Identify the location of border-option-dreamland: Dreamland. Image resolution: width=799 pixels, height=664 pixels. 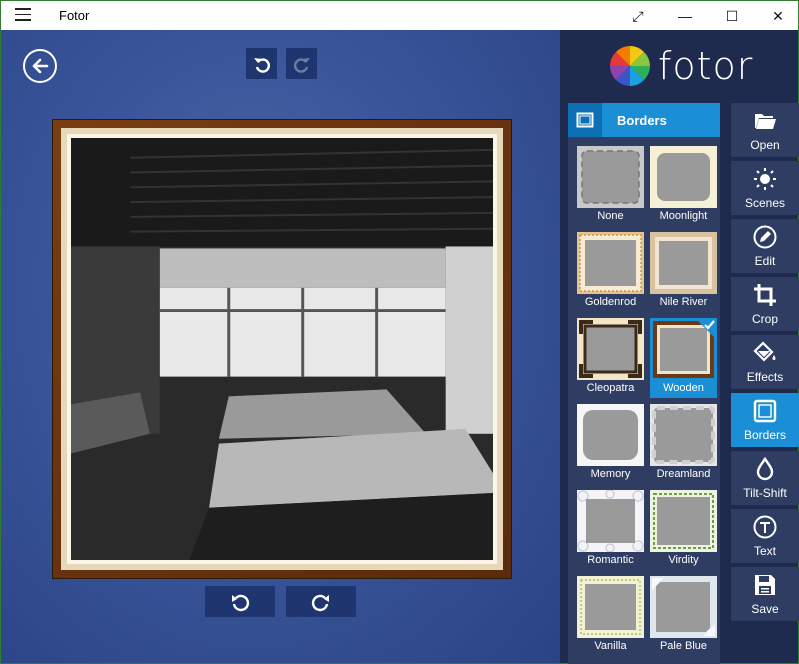
(683, 444).